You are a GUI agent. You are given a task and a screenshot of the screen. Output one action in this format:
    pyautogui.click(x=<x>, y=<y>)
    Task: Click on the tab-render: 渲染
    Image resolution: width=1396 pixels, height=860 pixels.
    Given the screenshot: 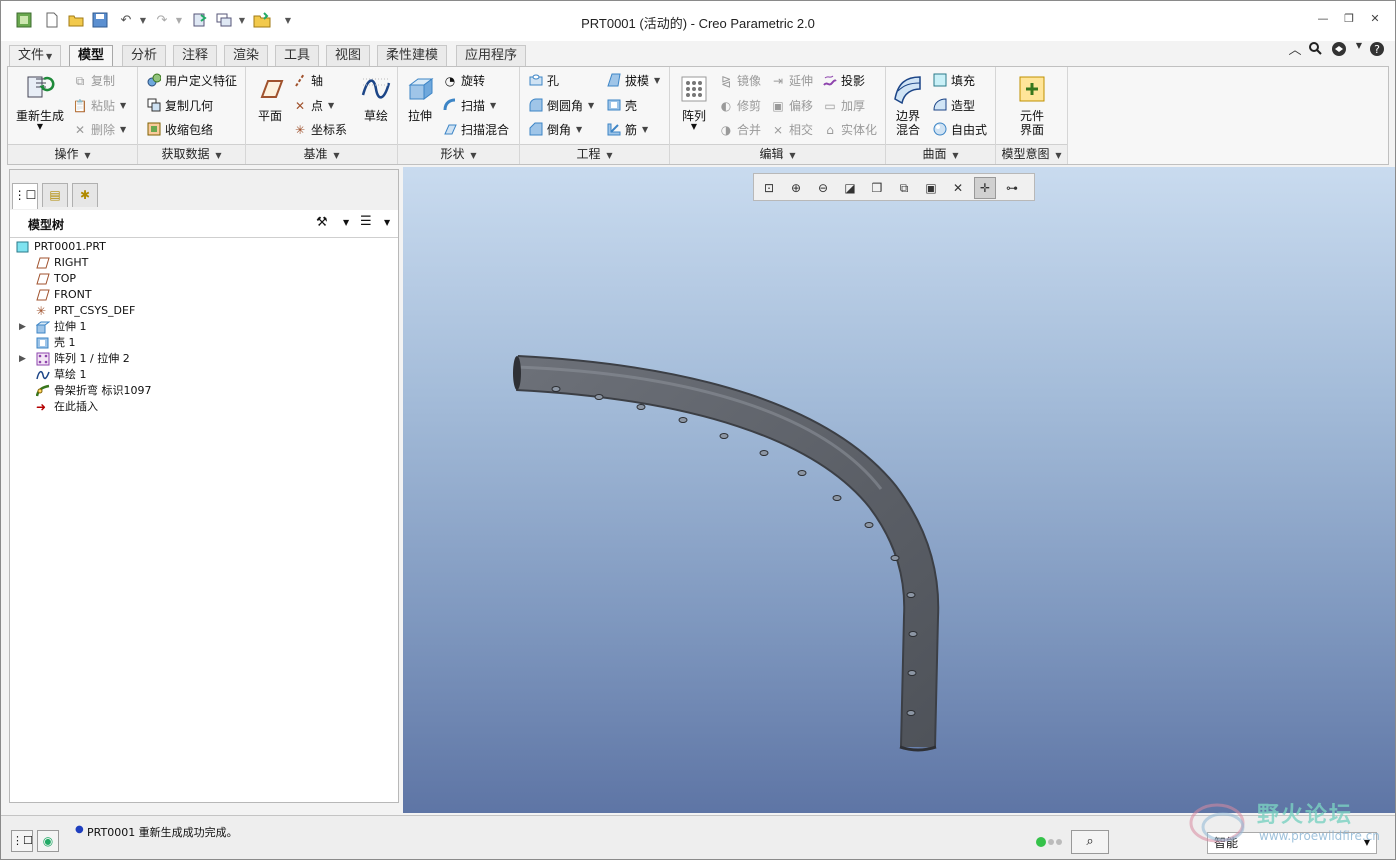 What is the action you would take?
    pyautogui.click(x=246, y=55)
    